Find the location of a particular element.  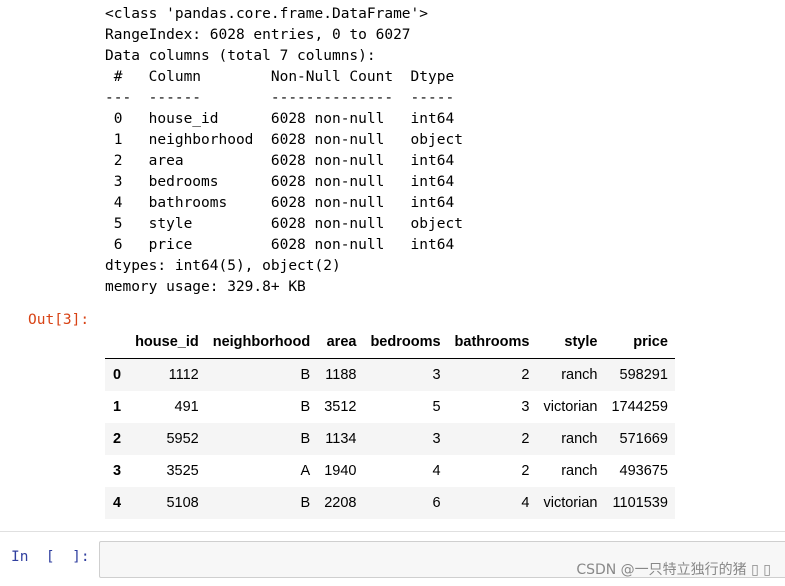

cell: 1112 is located at coordinates (183, 375).